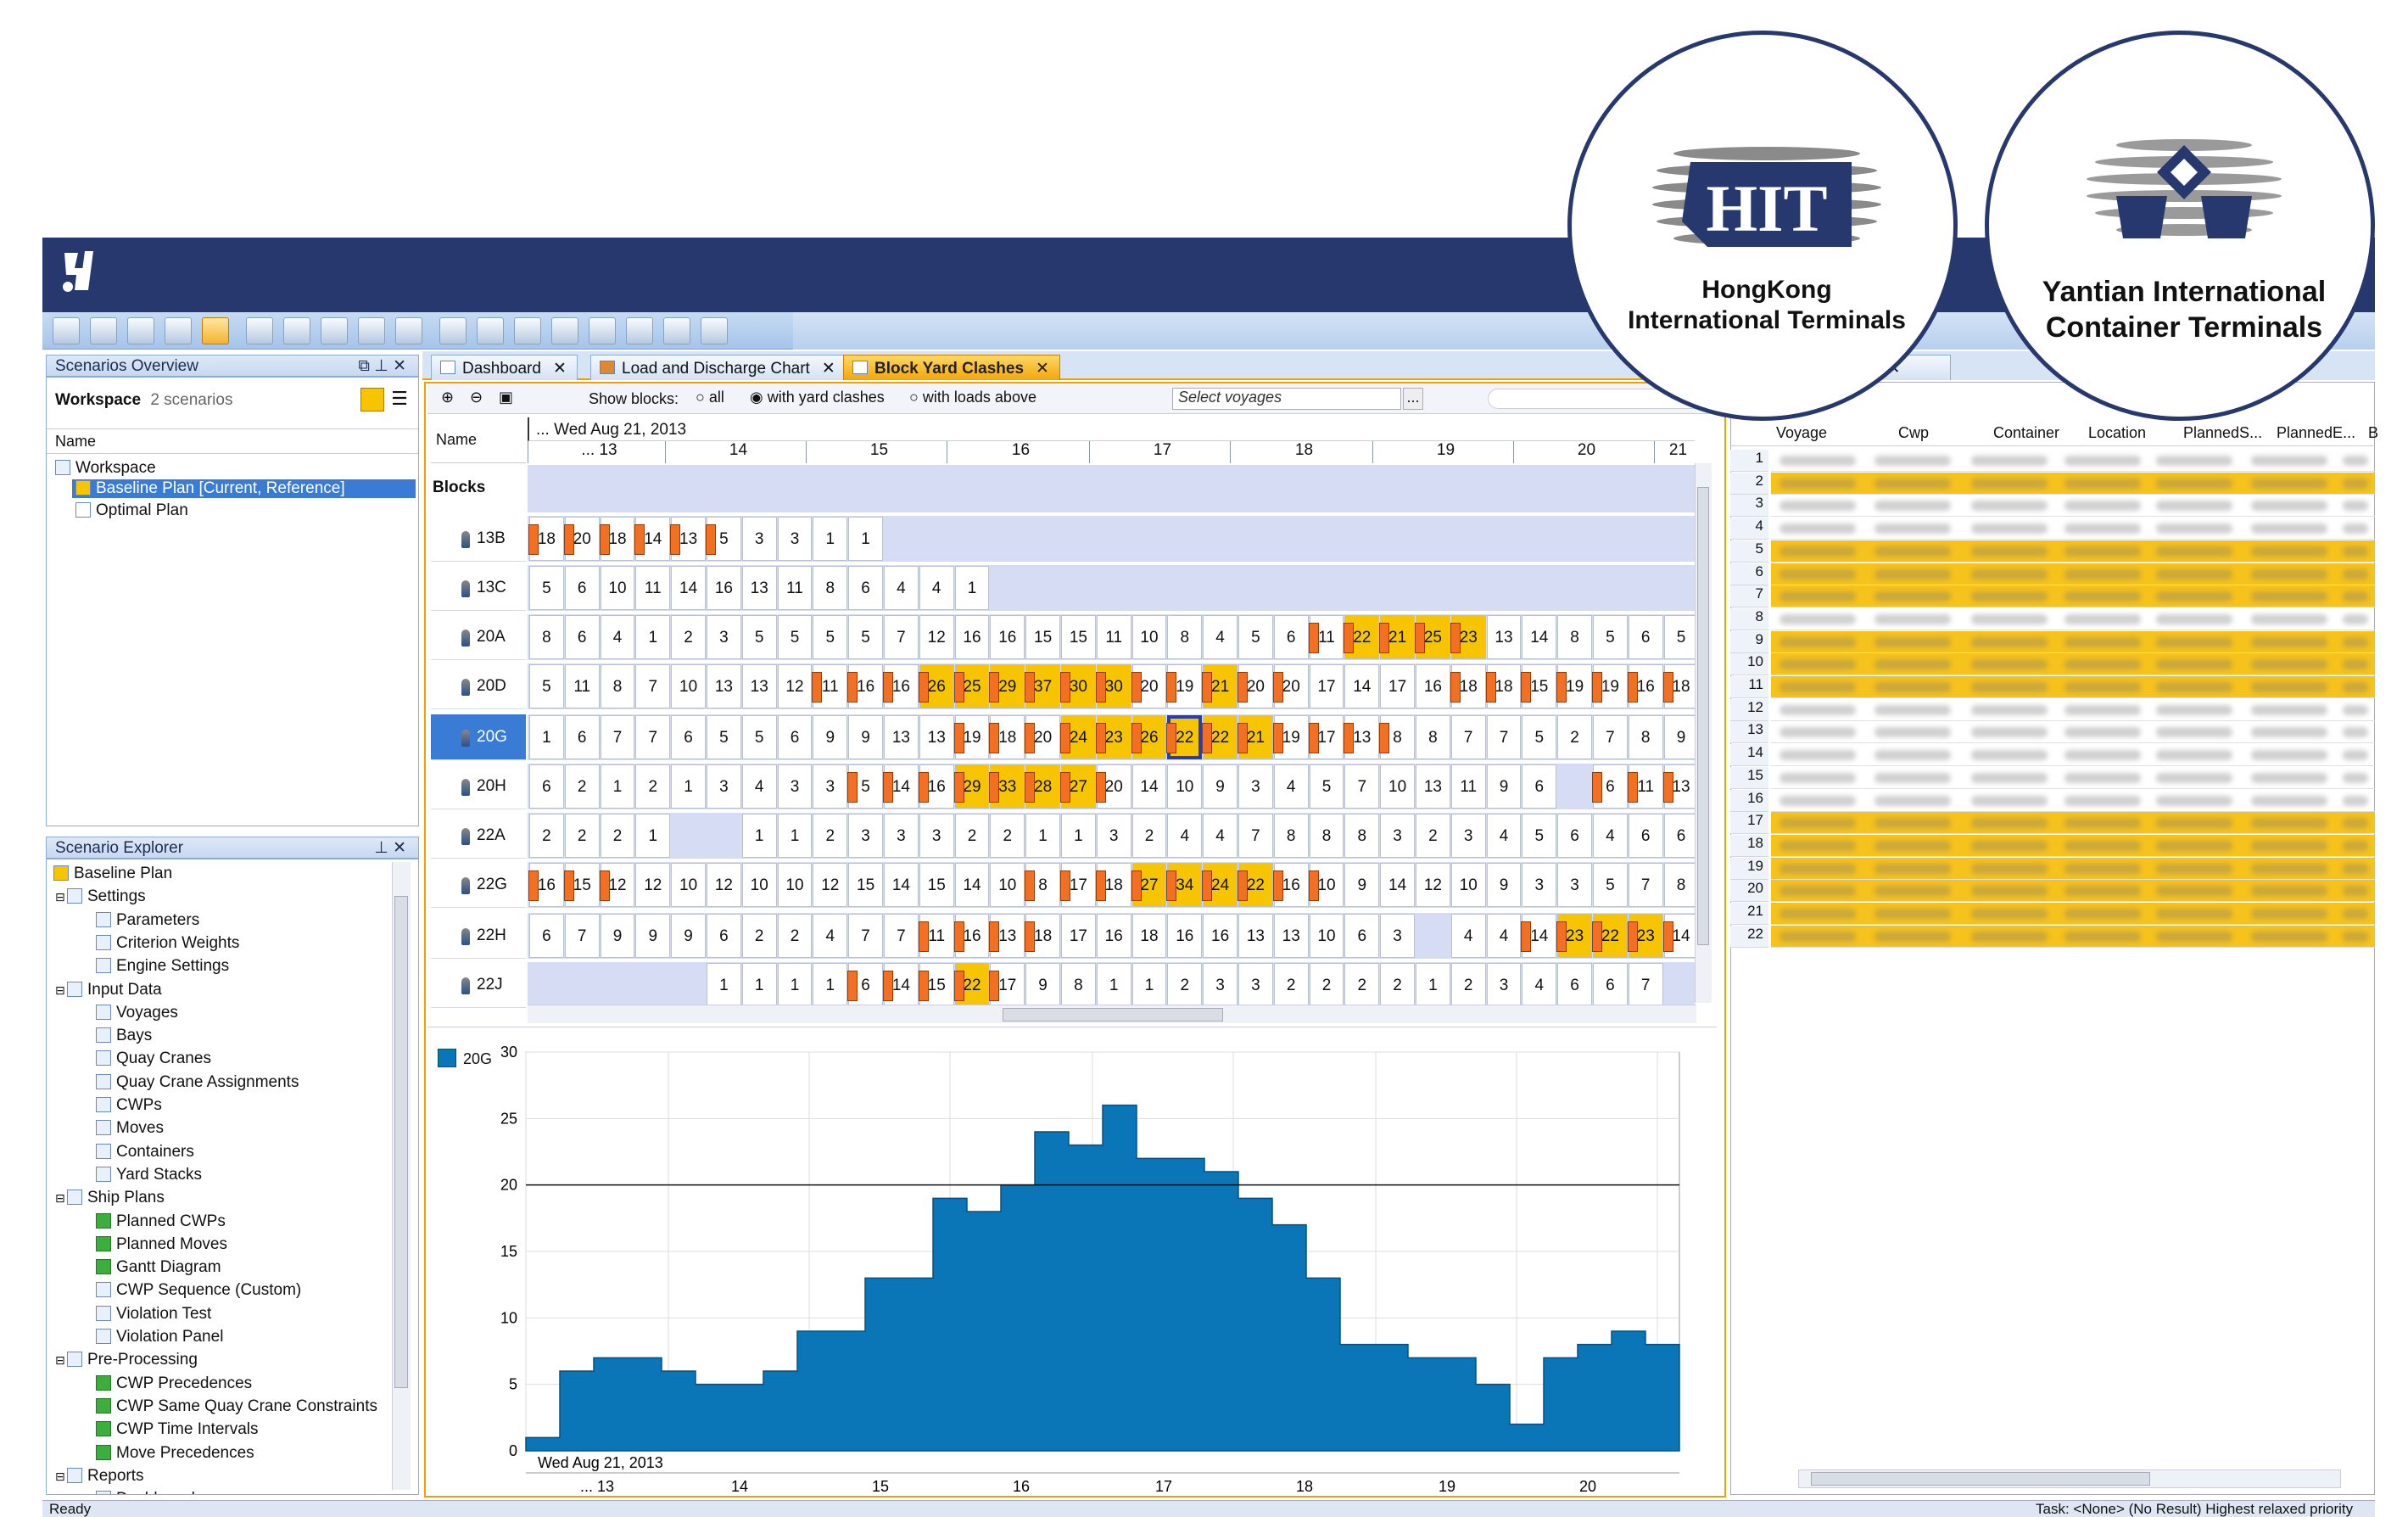 The width and height of the screenshot is (2408, 1517). What do you see at coordinates (61, 1360) in the screenshot?
I see `collapse-icon: ⊟` at bounding box center [61, 1360].